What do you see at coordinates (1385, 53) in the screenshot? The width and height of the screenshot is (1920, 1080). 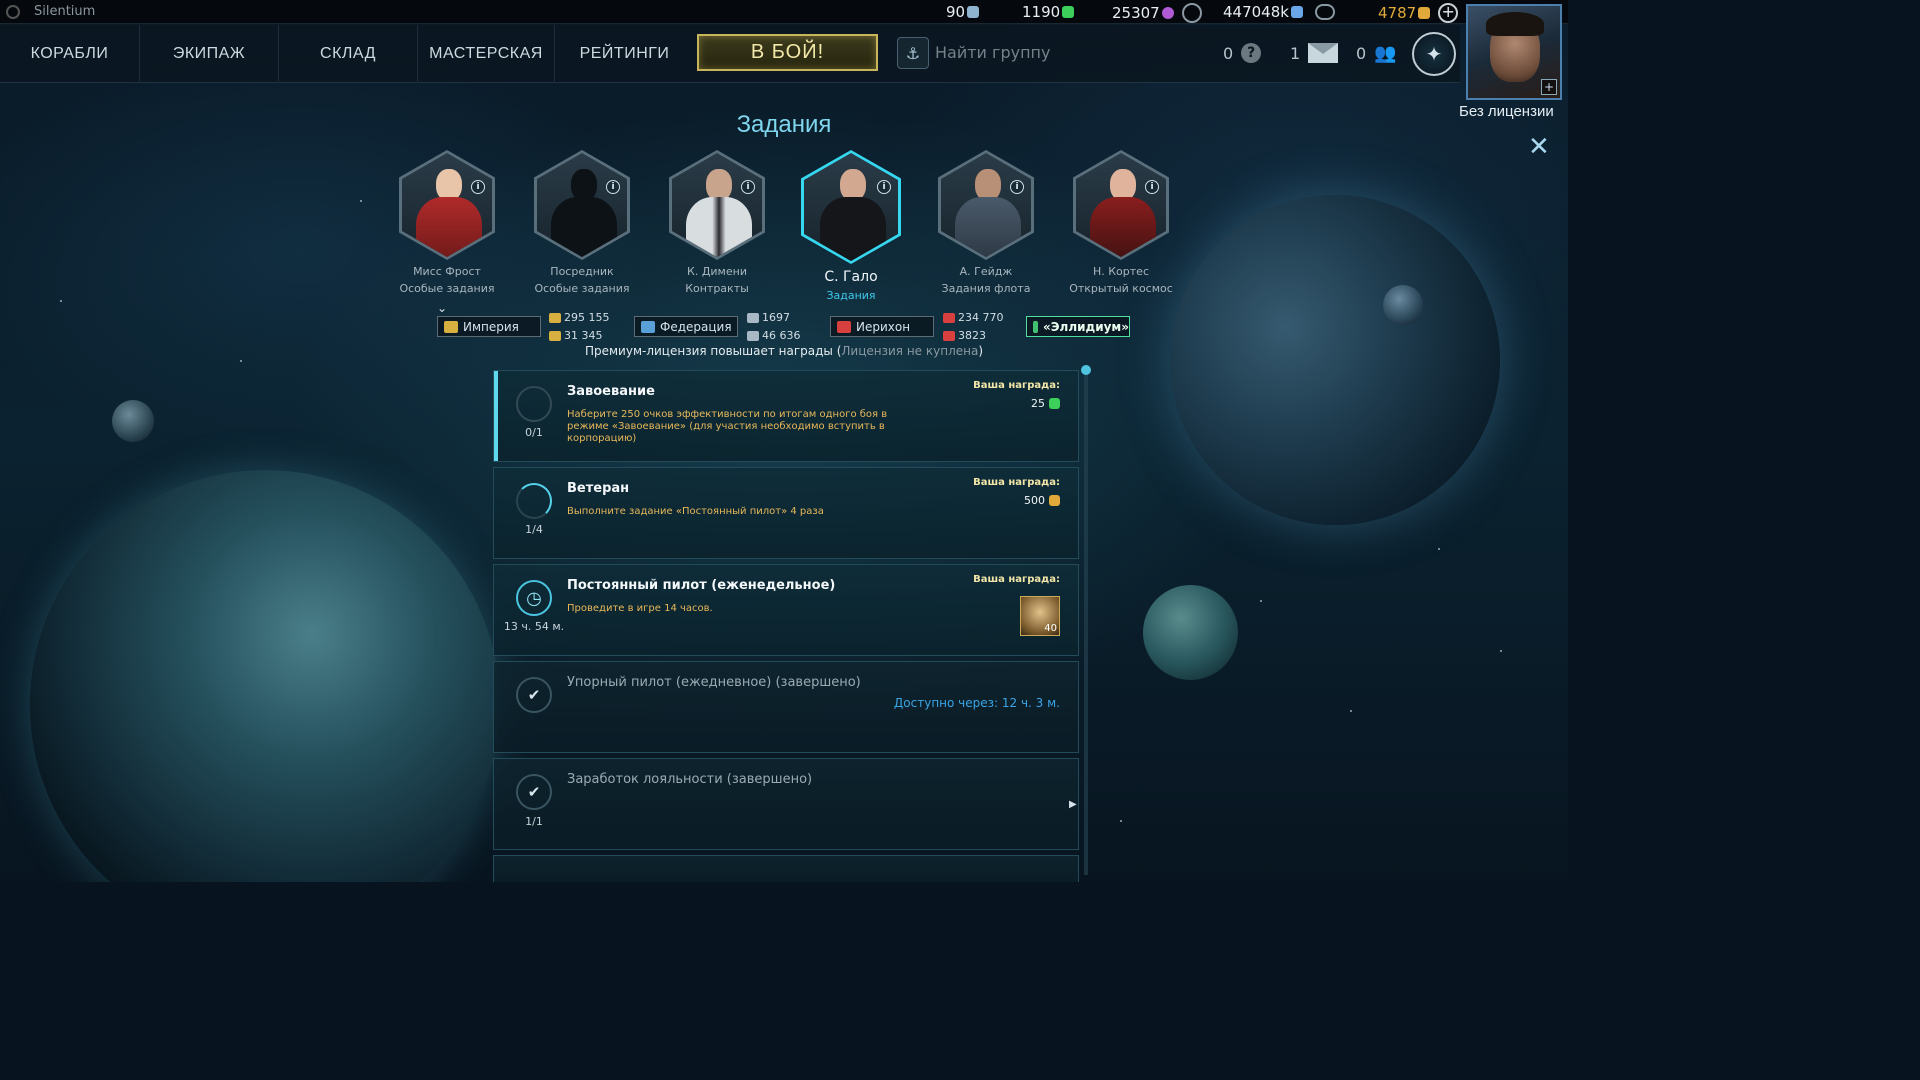 I see `friends-icon: 👥` at bounding box center [1385, 53].